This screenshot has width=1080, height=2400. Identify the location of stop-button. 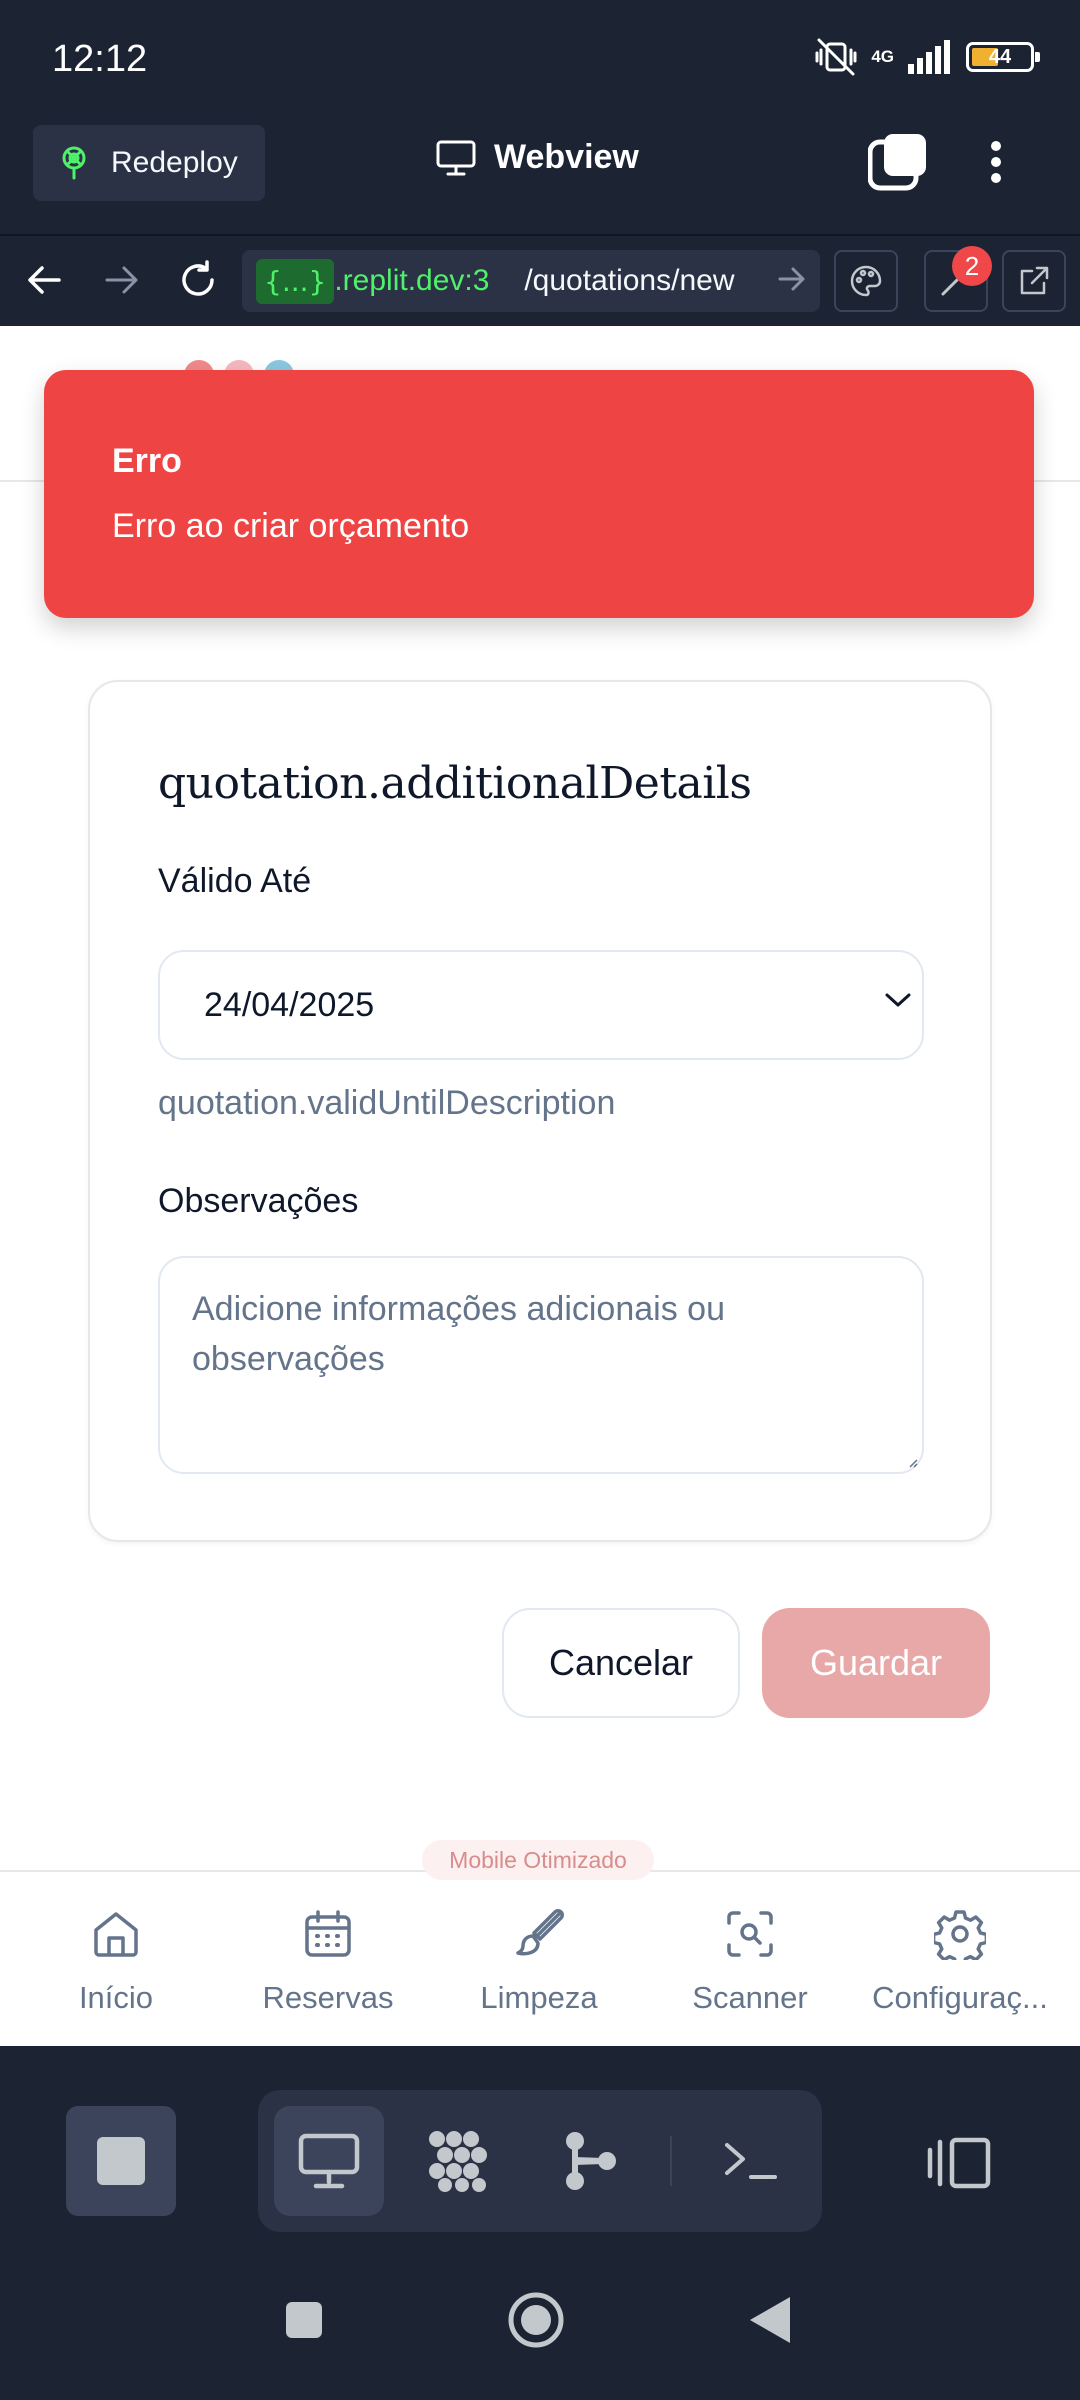
(121, 2161).